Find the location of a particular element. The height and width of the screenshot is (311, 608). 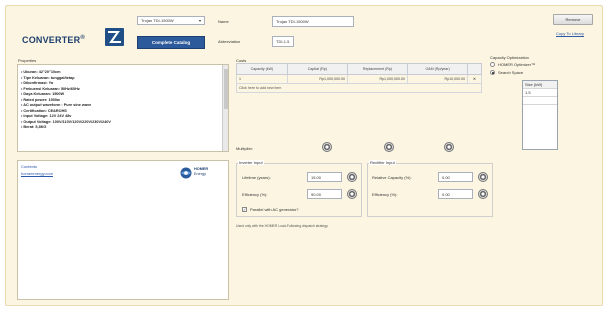

add-row-cell: Click here to add new item is located at coordinates (359, 88).